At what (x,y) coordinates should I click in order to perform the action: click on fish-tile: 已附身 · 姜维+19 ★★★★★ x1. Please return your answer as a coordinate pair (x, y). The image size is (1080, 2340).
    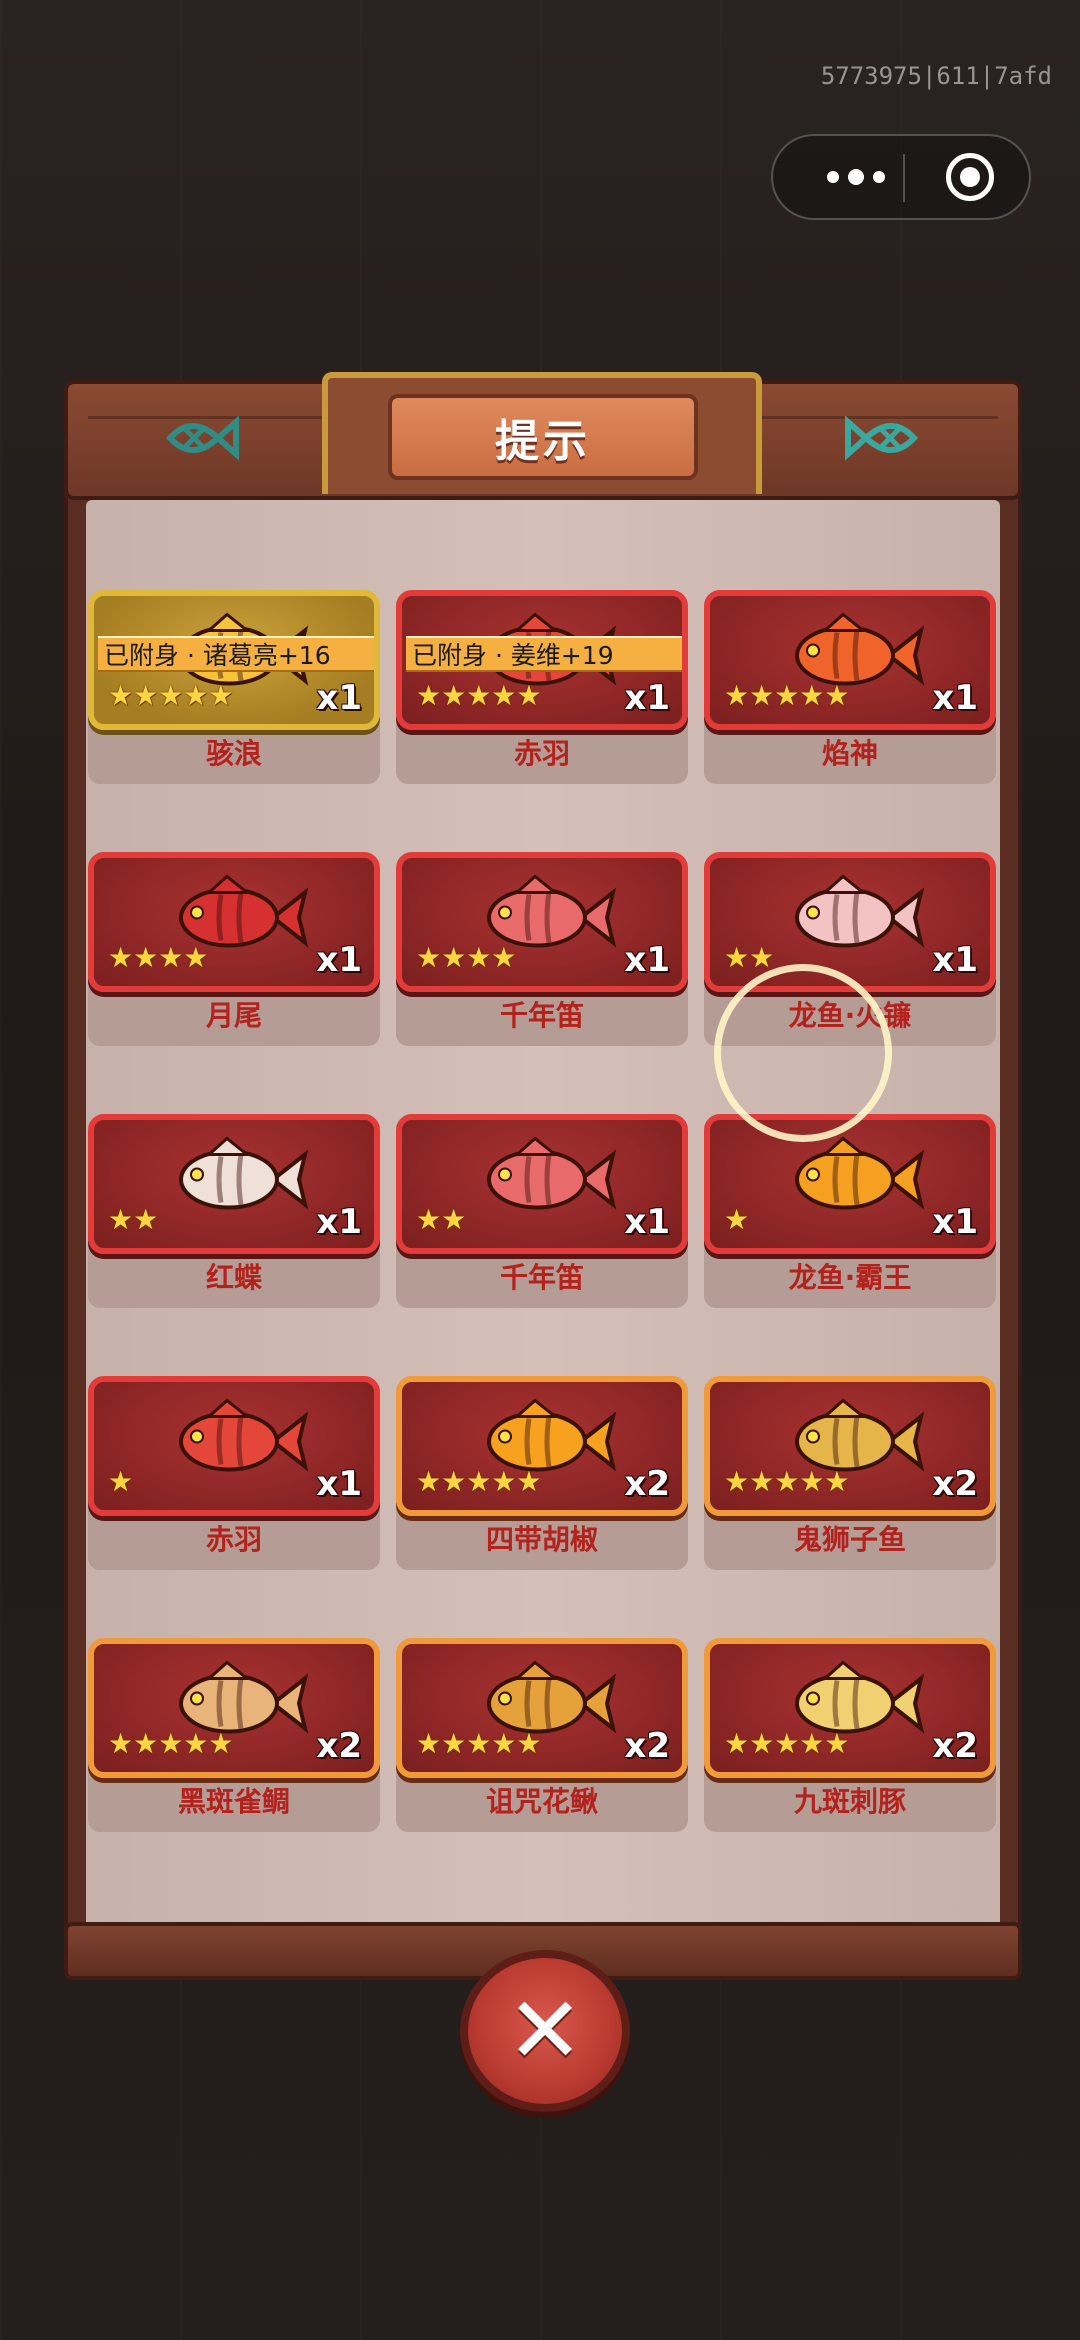
    Looking at the image, I should click on (542, 660).